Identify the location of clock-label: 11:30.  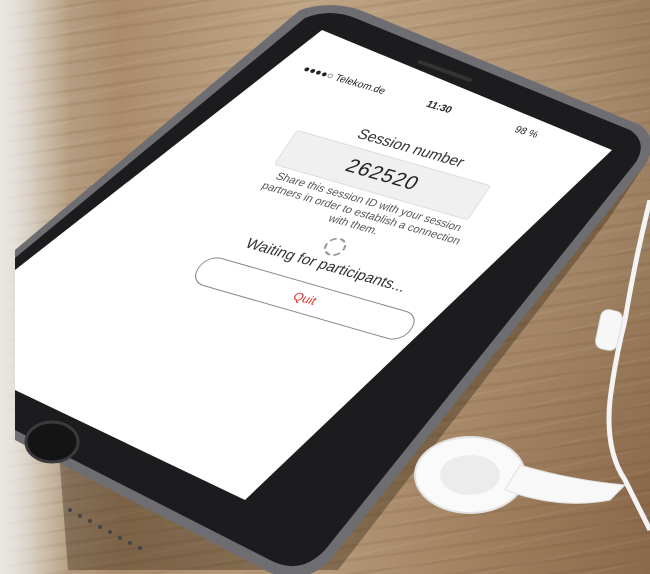
(439, 107).